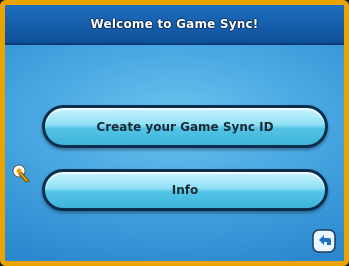 The image size is (349, 266). I want to click on page-title: Welcome to Game Sync!, so click(174, 24).